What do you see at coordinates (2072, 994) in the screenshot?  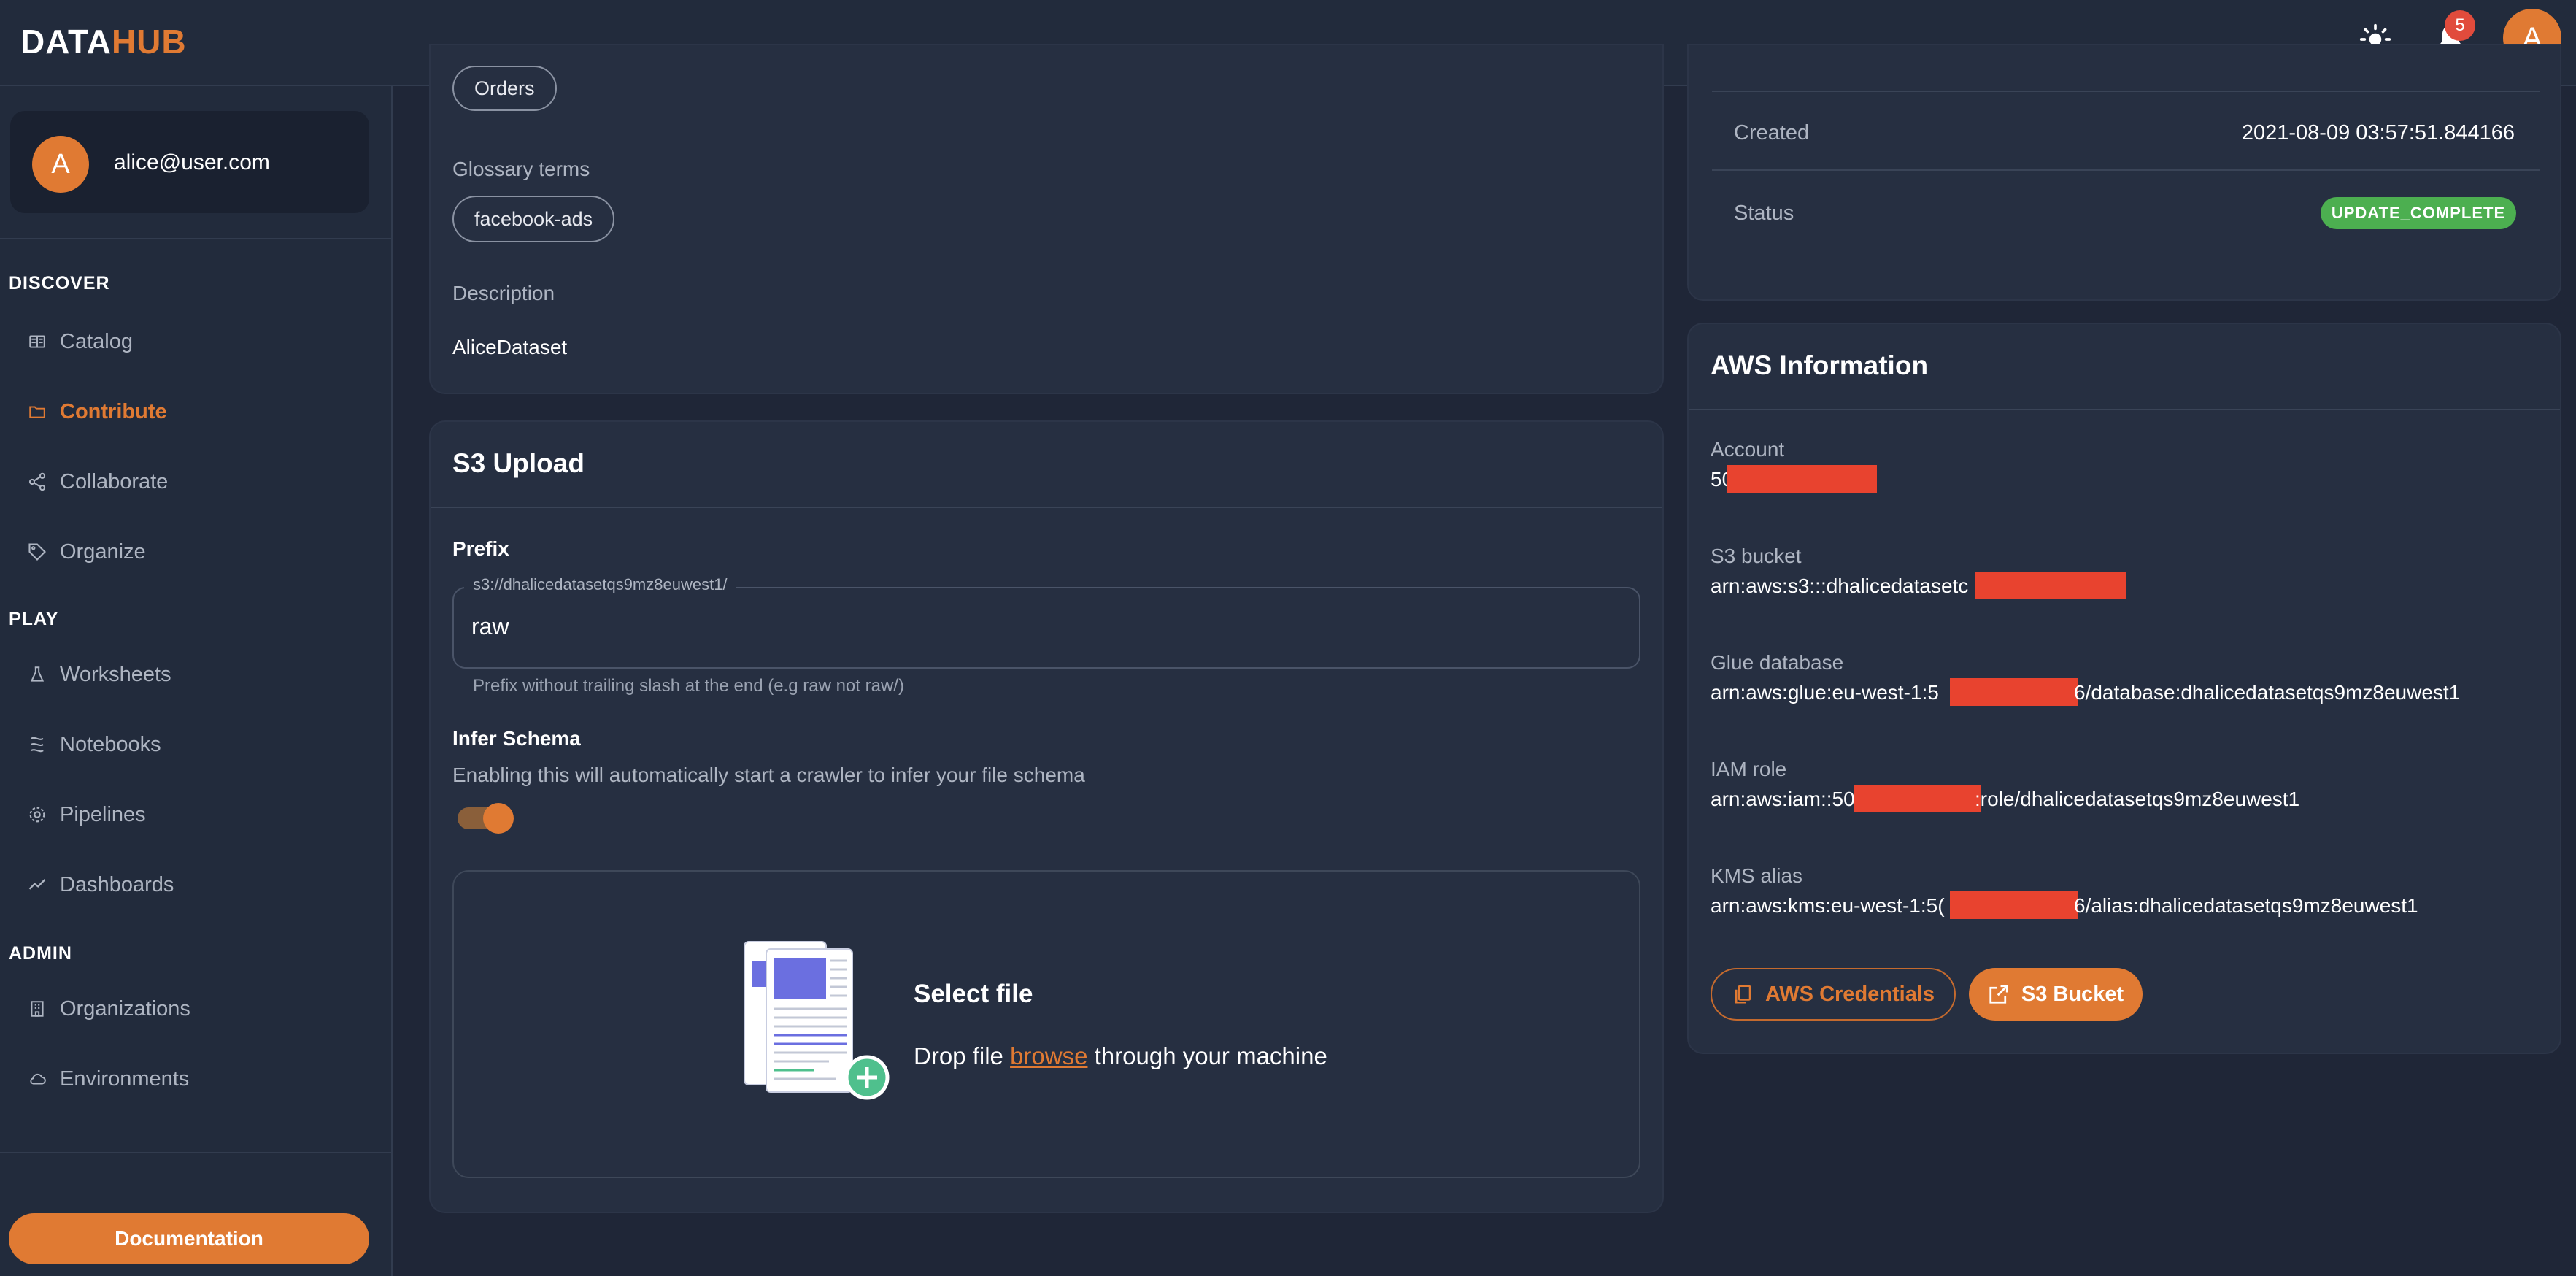 I see `s3-bucket-label: S3 Bucket` at bounding box center [2072, 994].